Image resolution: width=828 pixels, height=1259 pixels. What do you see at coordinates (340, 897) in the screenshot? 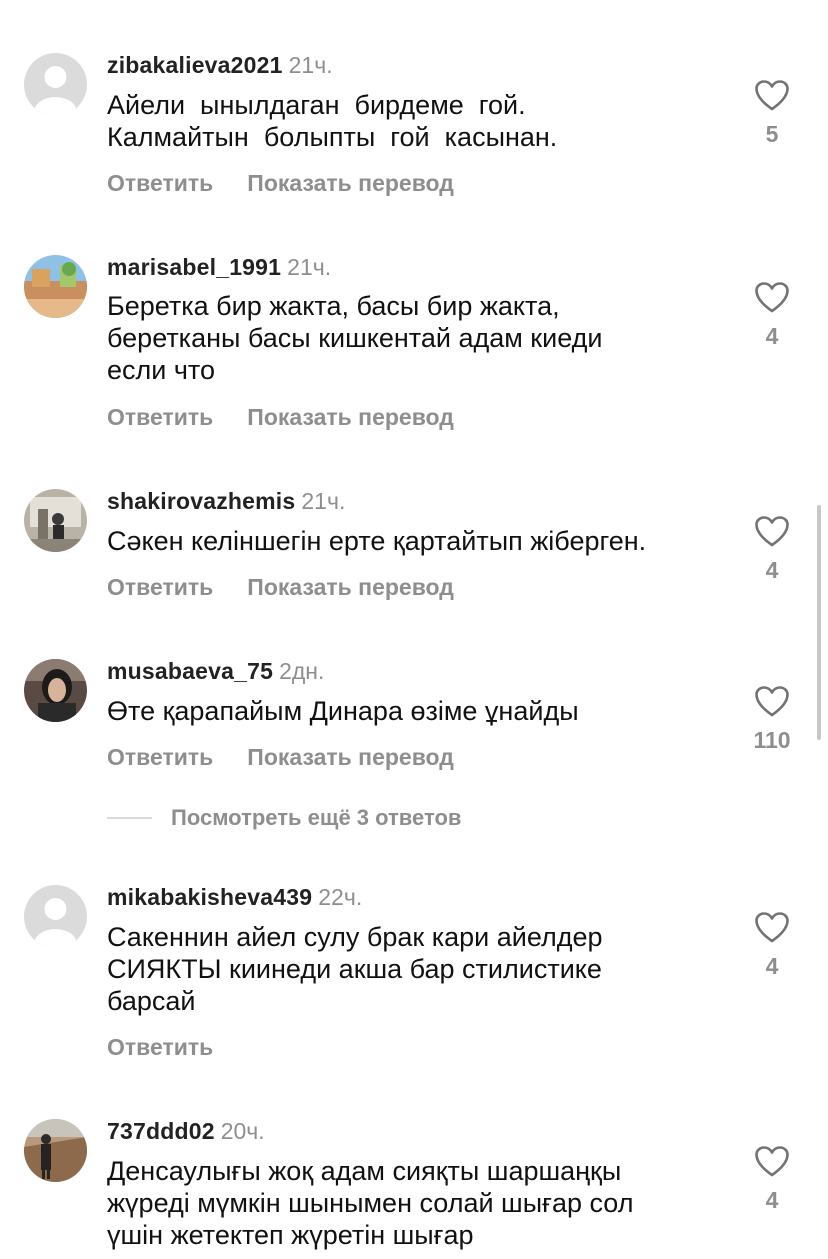
I see `timestamp: 22ч.` at bounding box center [340, 897].